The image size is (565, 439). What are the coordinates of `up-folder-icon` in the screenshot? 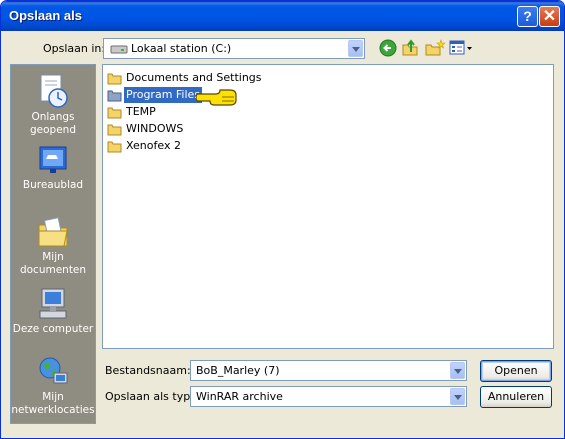 It's located at (410, 48).